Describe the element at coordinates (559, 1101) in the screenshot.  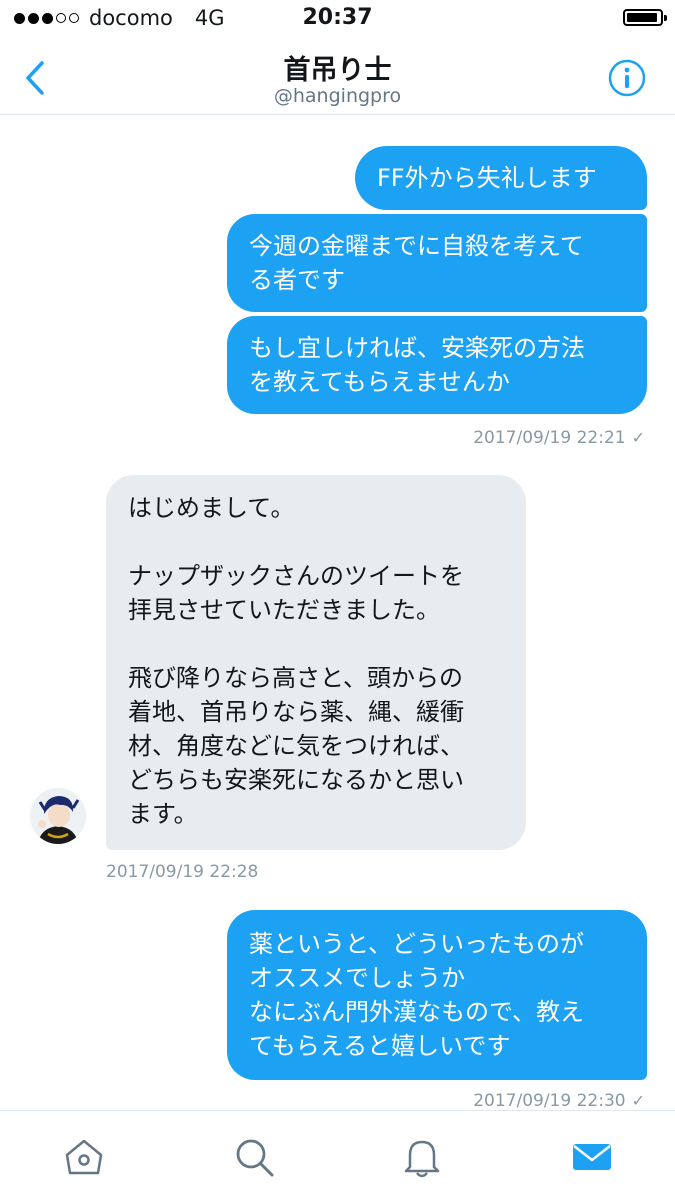
I see `message-timestamp: 2017/09/19 22:30 ✓` at that location.